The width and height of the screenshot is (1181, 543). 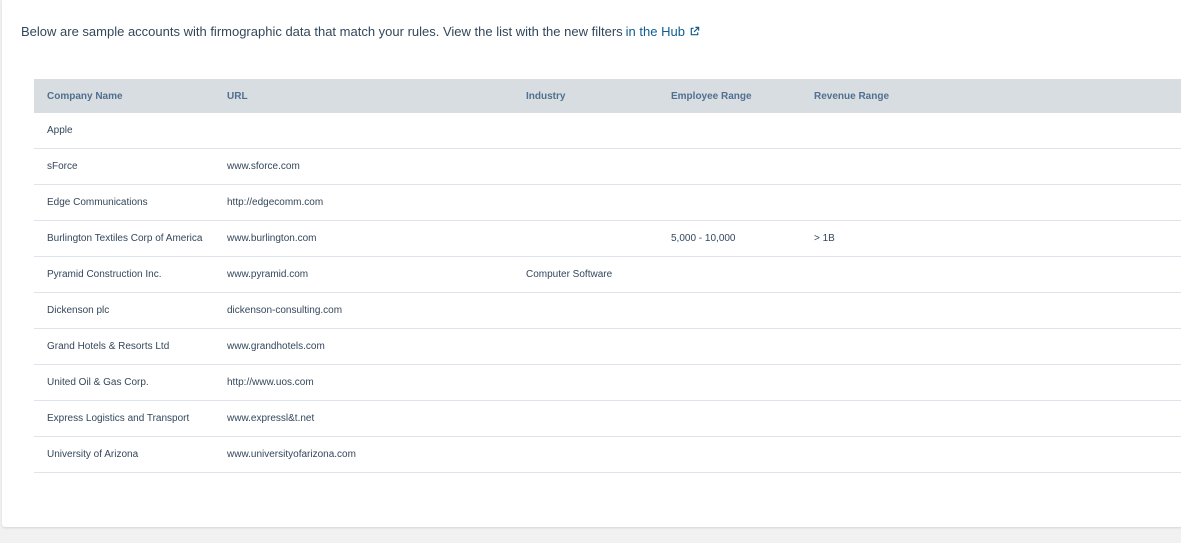 I want to click on table-row: Dickenson plc dickenson-consulting.com, so click(x=607, y=310).